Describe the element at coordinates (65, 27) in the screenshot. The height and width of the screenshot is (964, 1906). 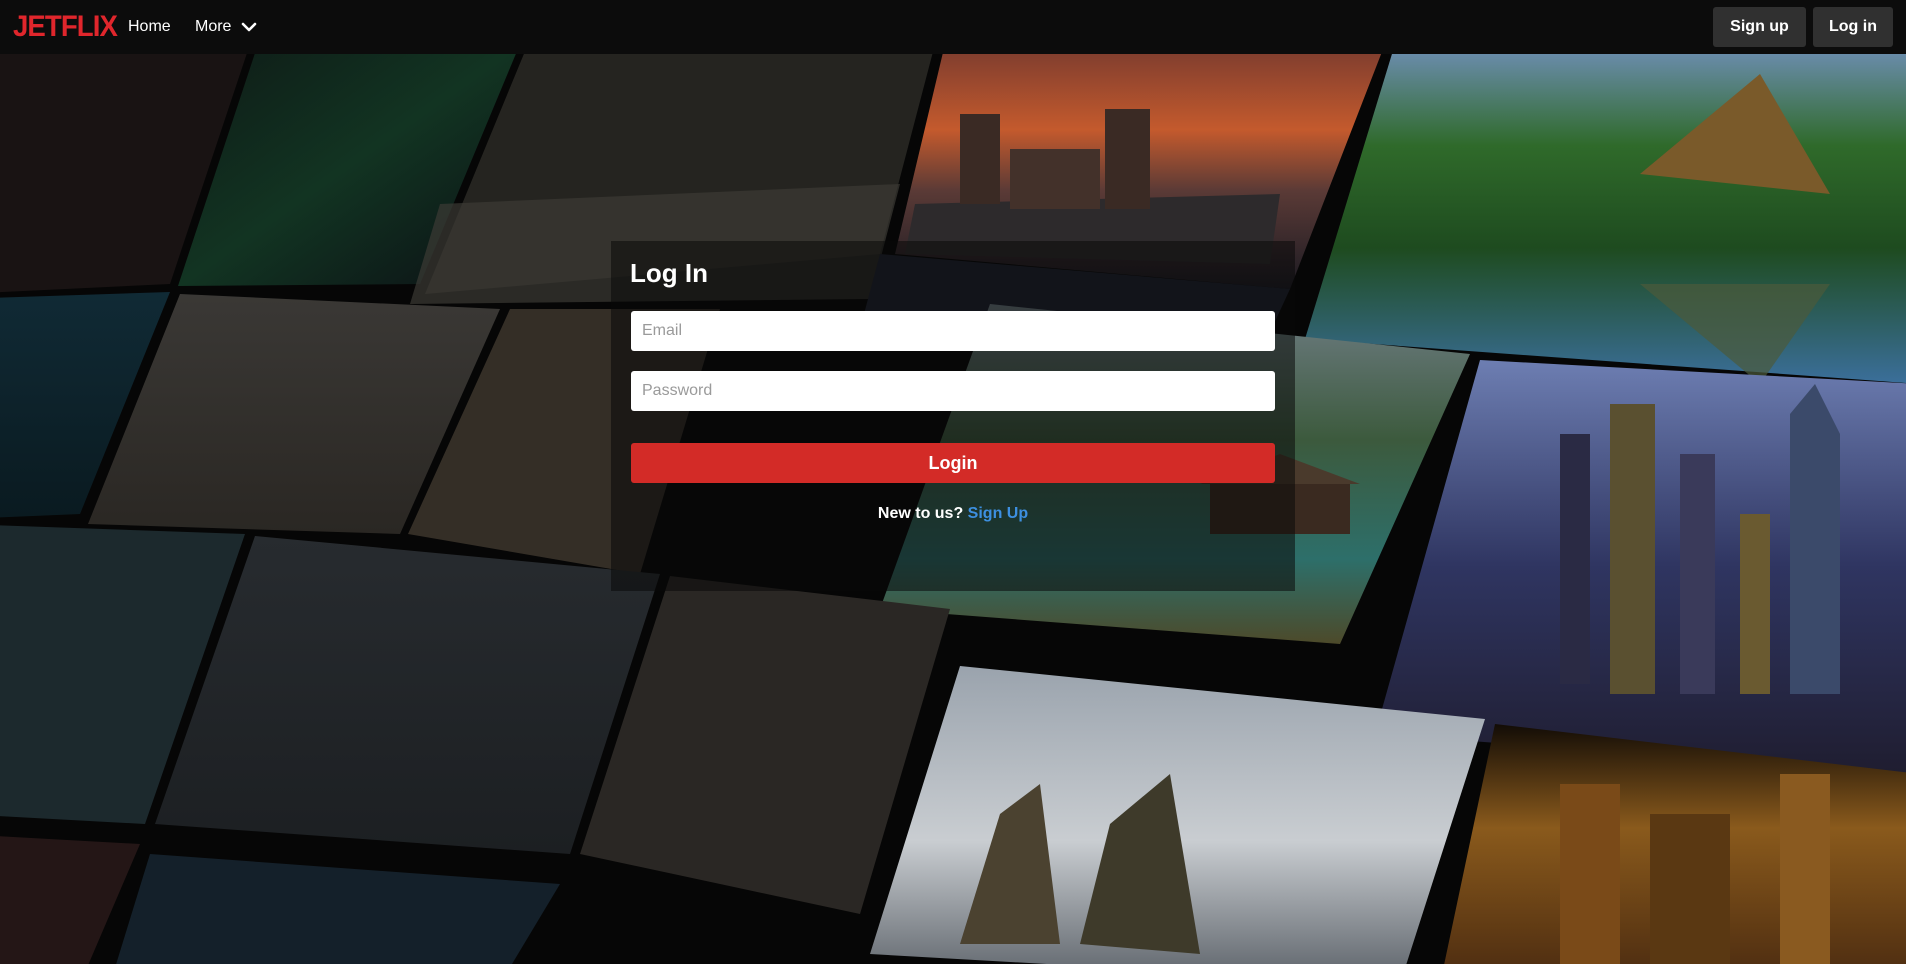
I see `jetflix-logo: JETFLIX` at that location.